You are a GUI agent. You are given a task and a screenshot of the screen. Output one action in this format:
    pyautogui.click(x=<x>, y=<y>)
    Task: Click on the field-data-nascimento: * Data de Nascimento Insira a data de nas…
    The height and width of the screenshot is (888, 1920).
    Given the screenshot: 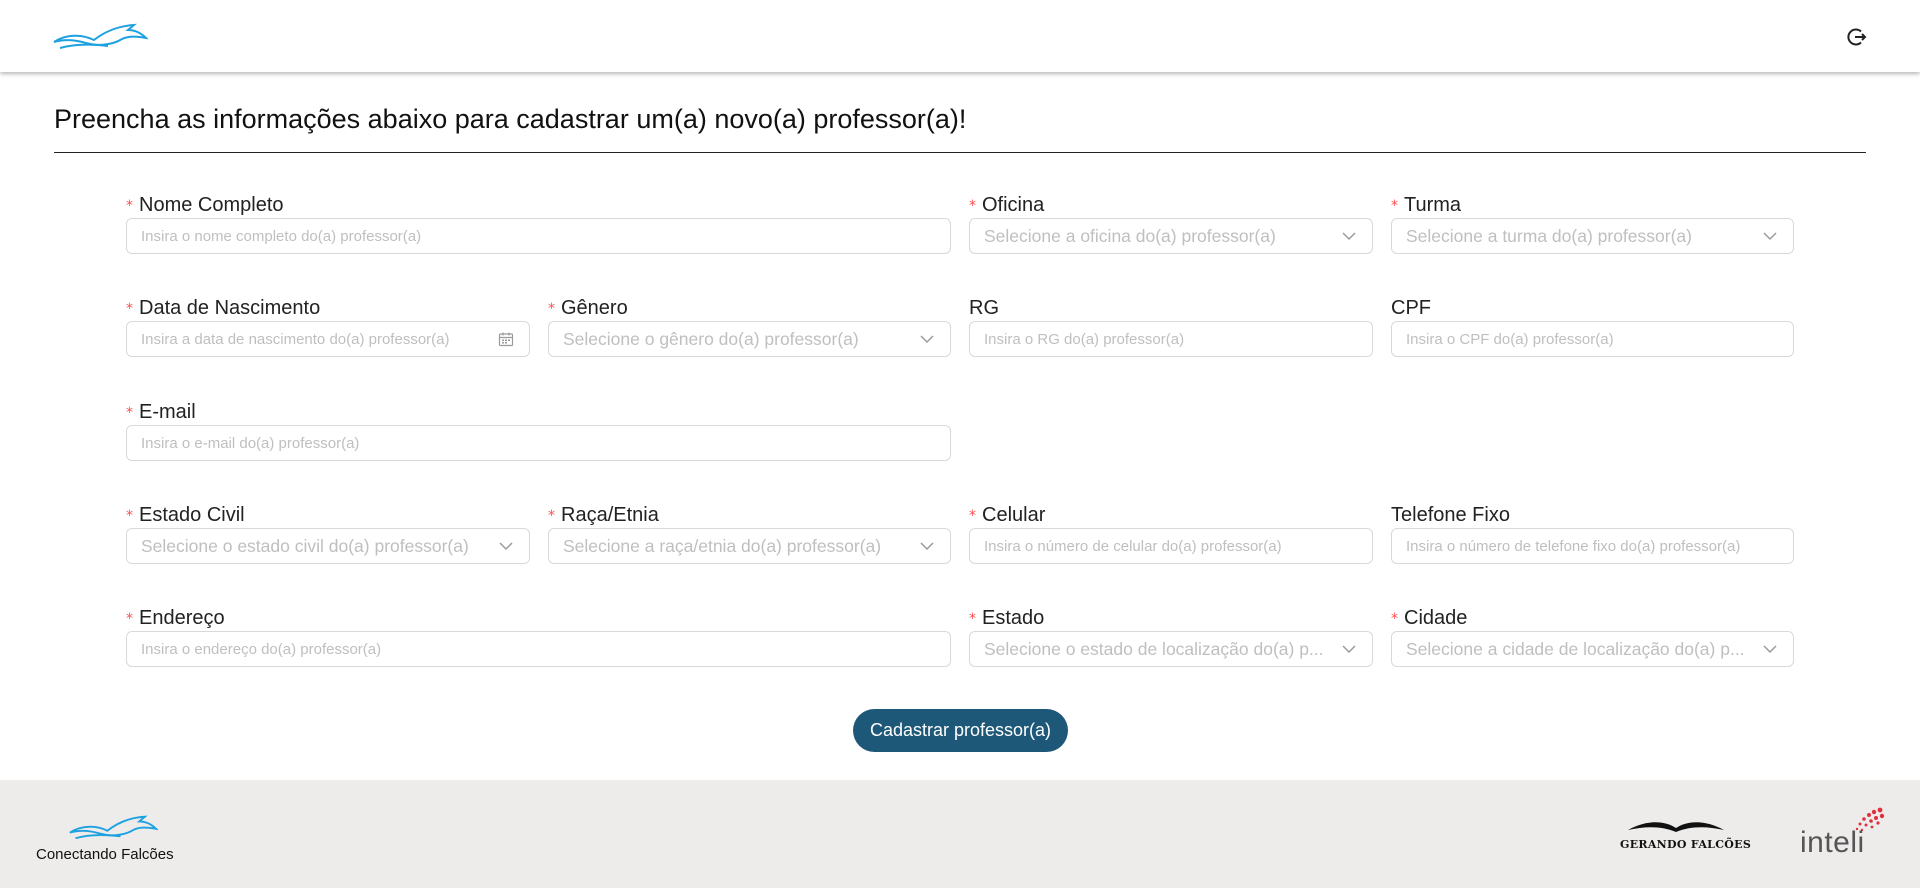 What is the action you would take?
    pyautogui.click(x=328, y=326)
    